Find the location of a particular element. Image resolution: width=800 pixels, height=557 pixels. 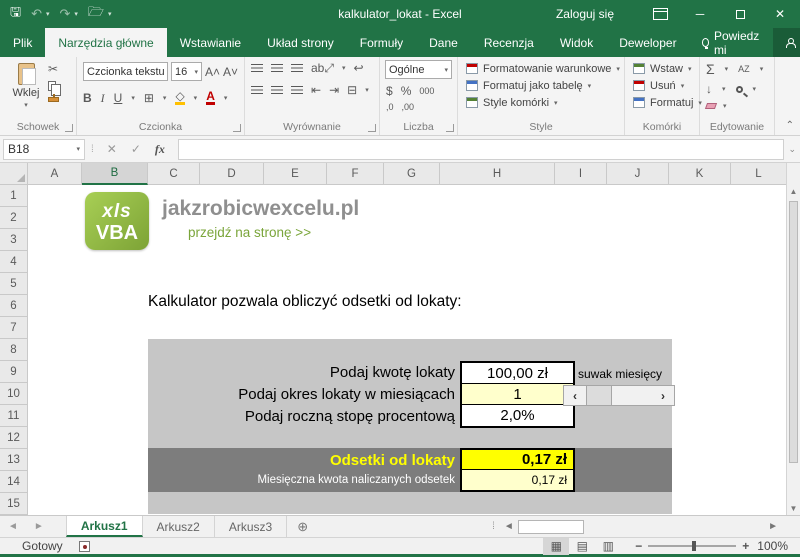

input-cell-rate: 2,0% is located at coordinates (517, 415).